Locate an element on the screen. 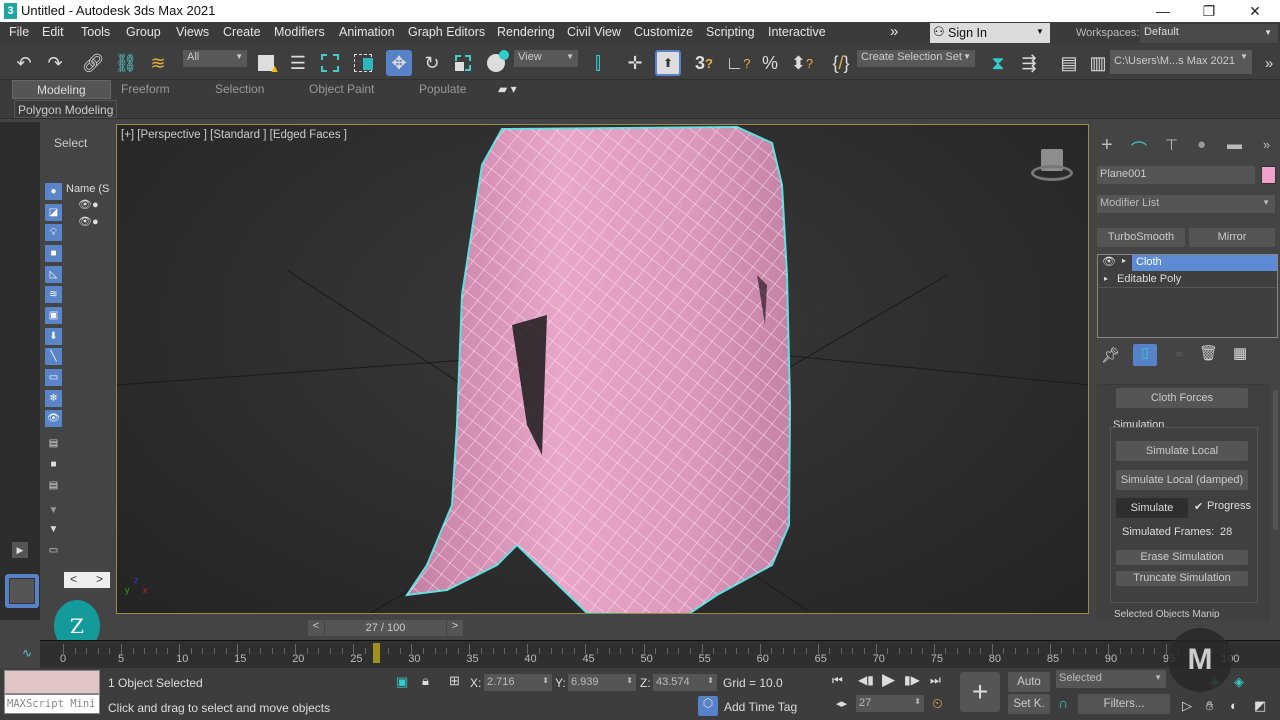  percent-snap-icon: % is located at coordinates (770, 63).